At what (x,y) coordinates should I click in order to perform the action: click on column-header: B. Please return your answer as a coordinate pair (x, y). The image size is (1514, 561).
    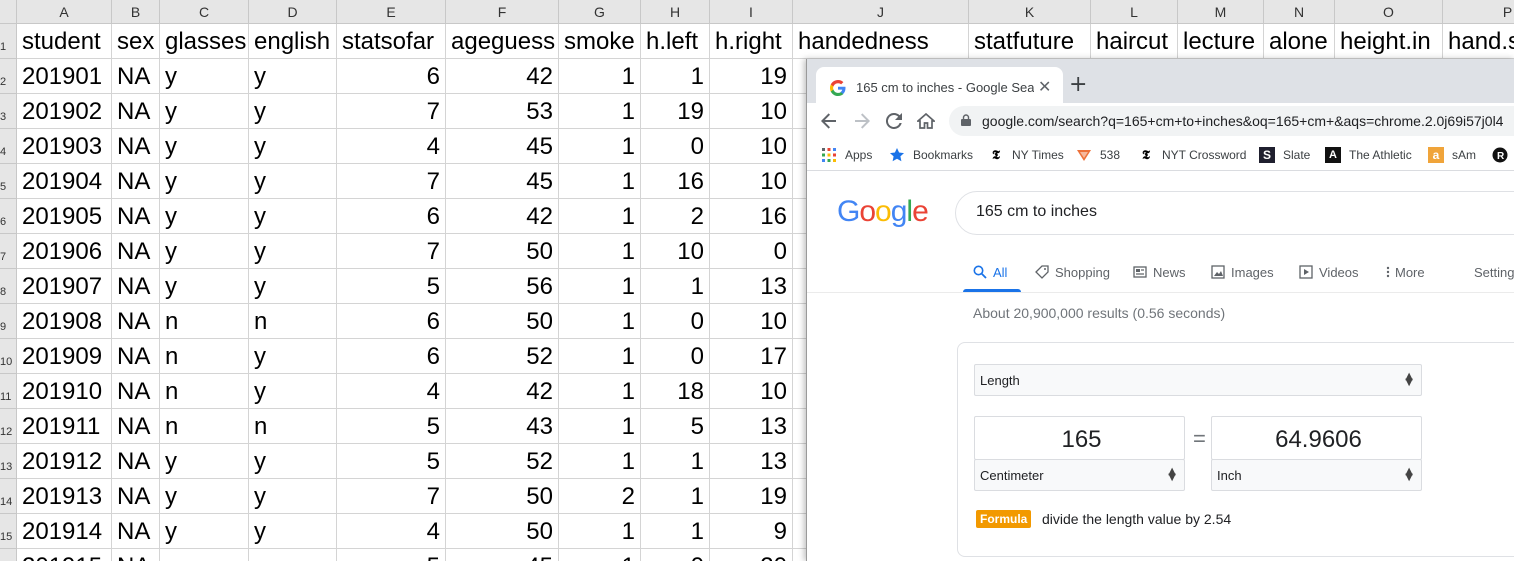
    Looking at the image, I should click on (136, 12).